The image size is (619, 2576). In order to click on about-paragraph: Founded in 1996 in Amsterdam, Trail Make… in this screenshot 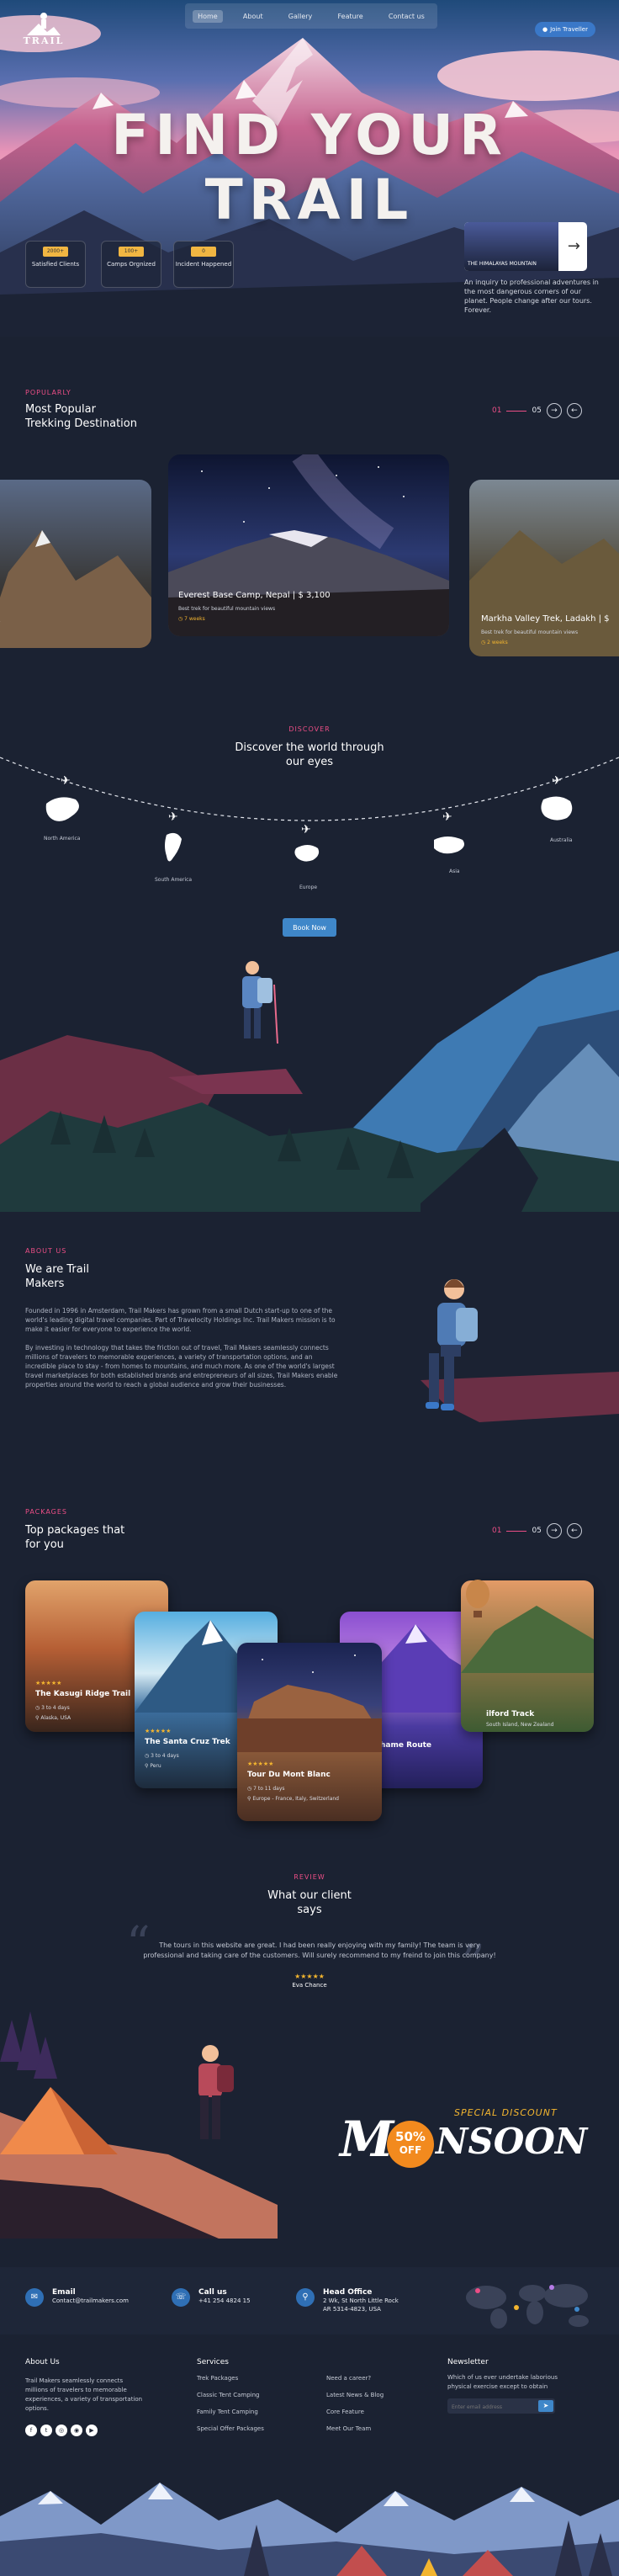, I will do `click(180, 1320)`.